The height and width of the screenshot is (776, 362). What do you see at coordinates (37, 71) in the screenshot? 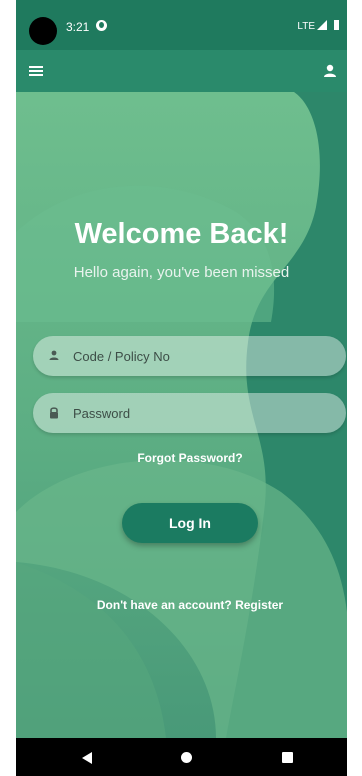
I see `menu-icon` at bounding box center [37, 71].